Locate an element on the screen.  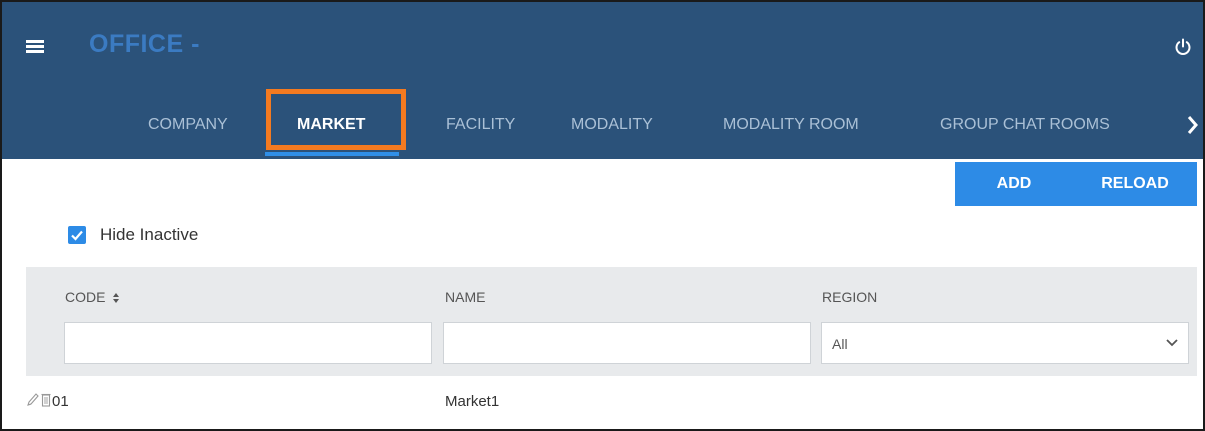
reload-button: RELOAD is located at coordinates (1135, 184).